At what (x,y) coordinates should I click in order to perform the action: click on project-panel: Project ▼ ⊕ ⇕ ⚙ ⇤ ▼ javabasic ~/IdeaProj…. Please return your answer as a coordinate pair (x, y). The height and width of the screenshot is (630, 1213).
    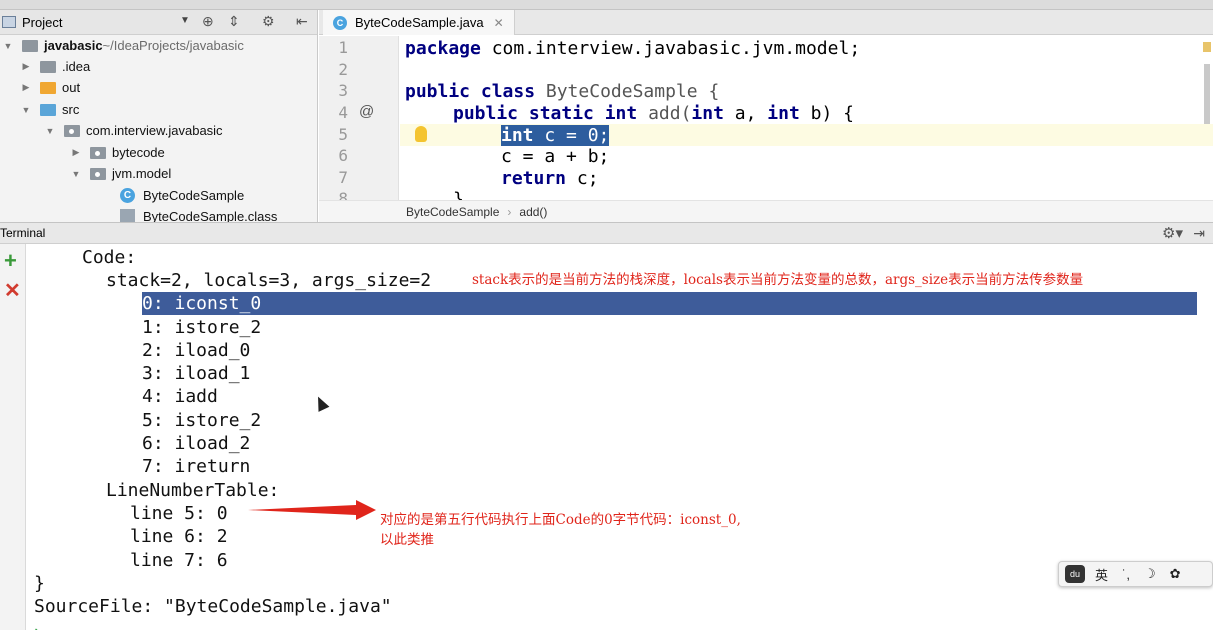
    Looking at the image, I should click on (159, 116).